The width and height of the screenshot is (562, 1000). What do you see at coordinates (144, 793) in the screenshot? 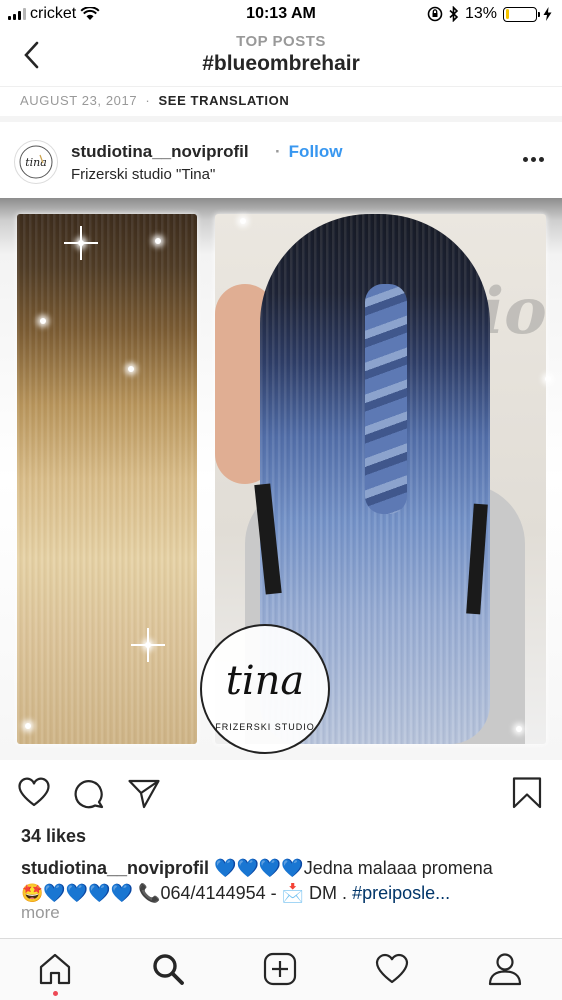
I see `send-icon` at bounding box center [144, 793].